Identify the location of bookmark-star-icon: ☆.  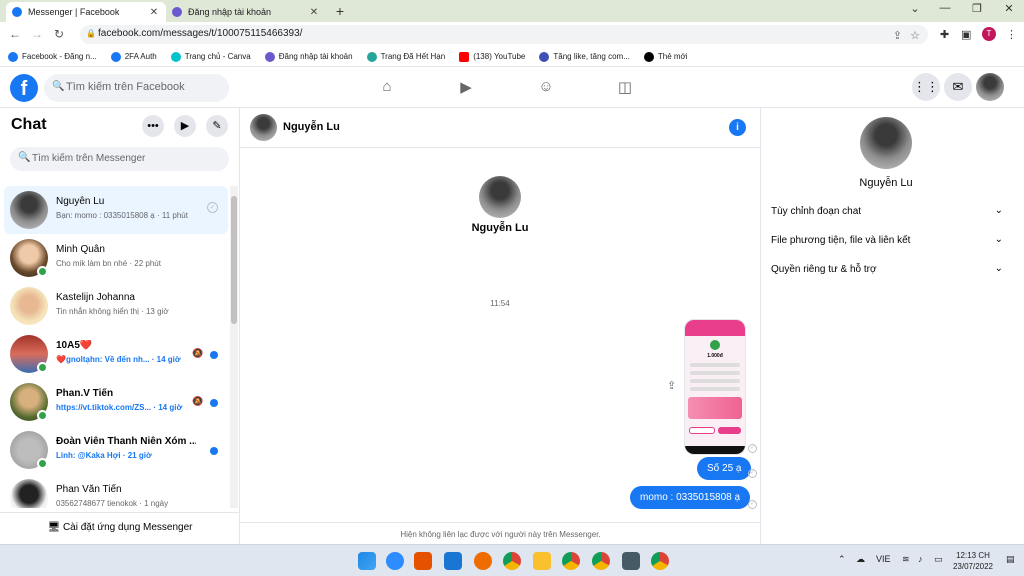
(915, 35).